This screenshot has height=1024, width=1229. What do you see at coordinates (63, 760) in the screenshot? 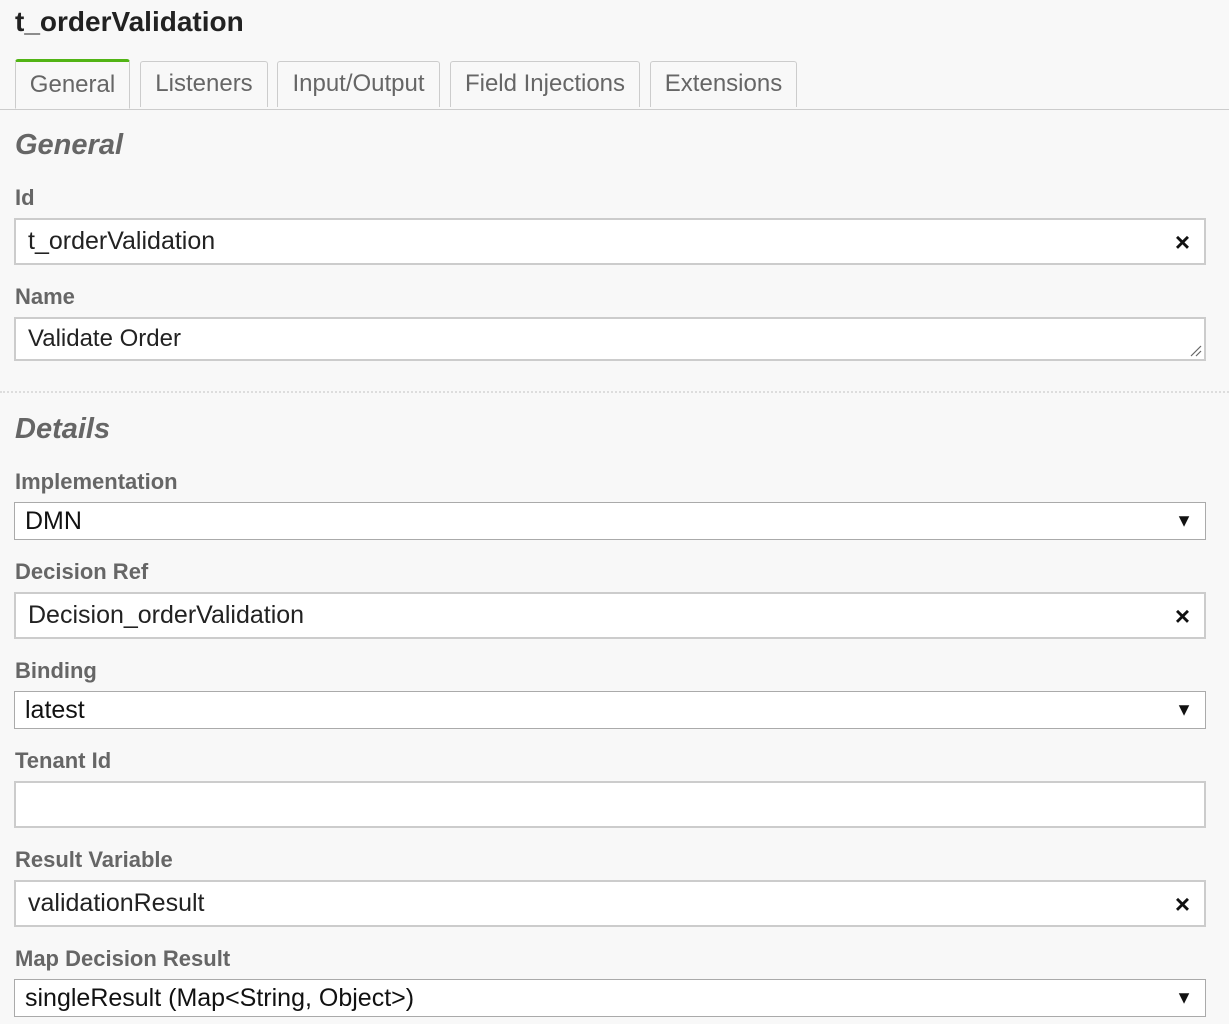
I see `tenant-id-label: Tenant Id` at bounding box center [63, 760].